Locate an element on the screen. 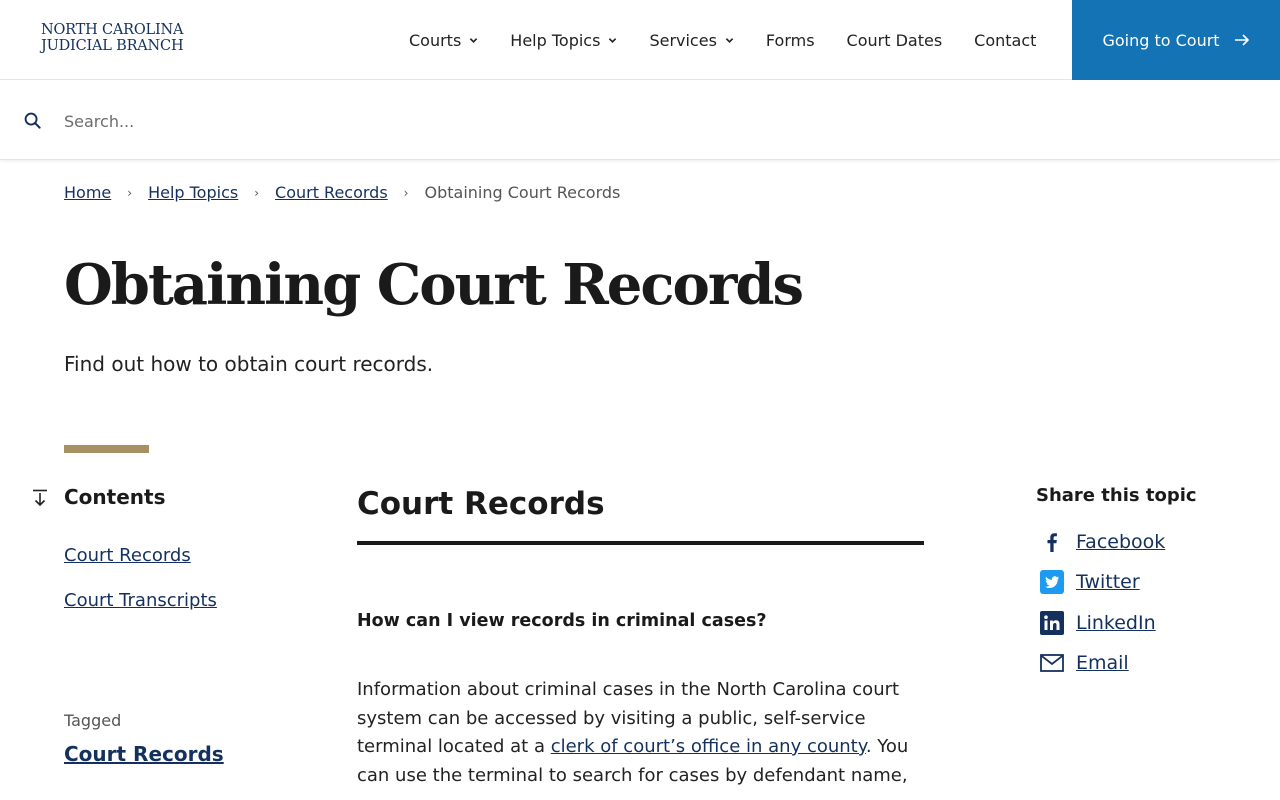 Image resolution: width=1280 pixels, height=800 pixels. share-email: Email is located at coordinates (1084, 663).